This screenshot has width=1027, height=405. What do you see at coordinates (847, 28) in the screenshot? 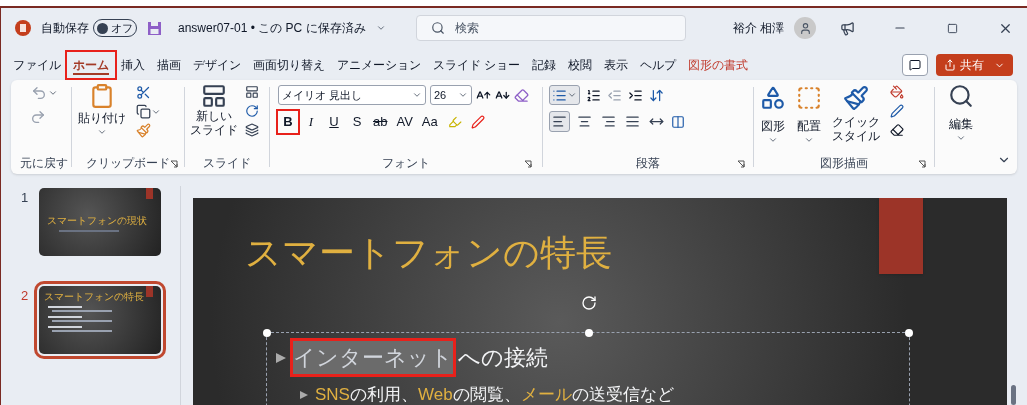
I see `megaphone-icon` at bounding box center [847, 28].